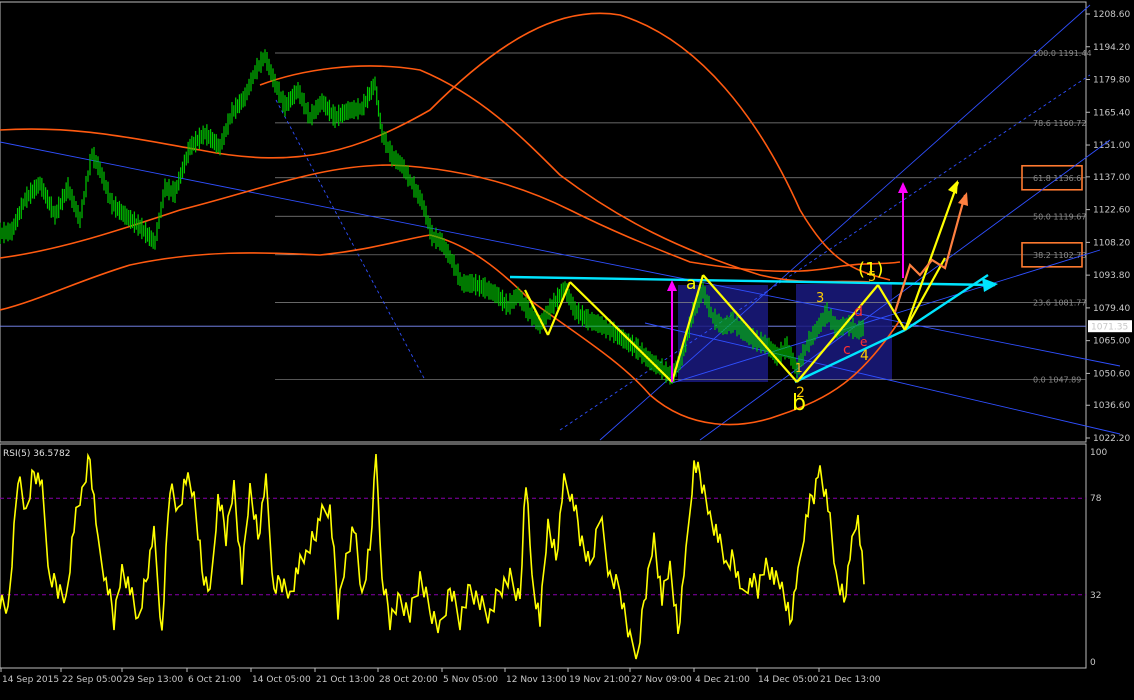 The image size is (1134, 700). Describe the element at coordinates (30, 680) in the screenshot. I see `time-tick-label: 14 Sep 2015` at that location.